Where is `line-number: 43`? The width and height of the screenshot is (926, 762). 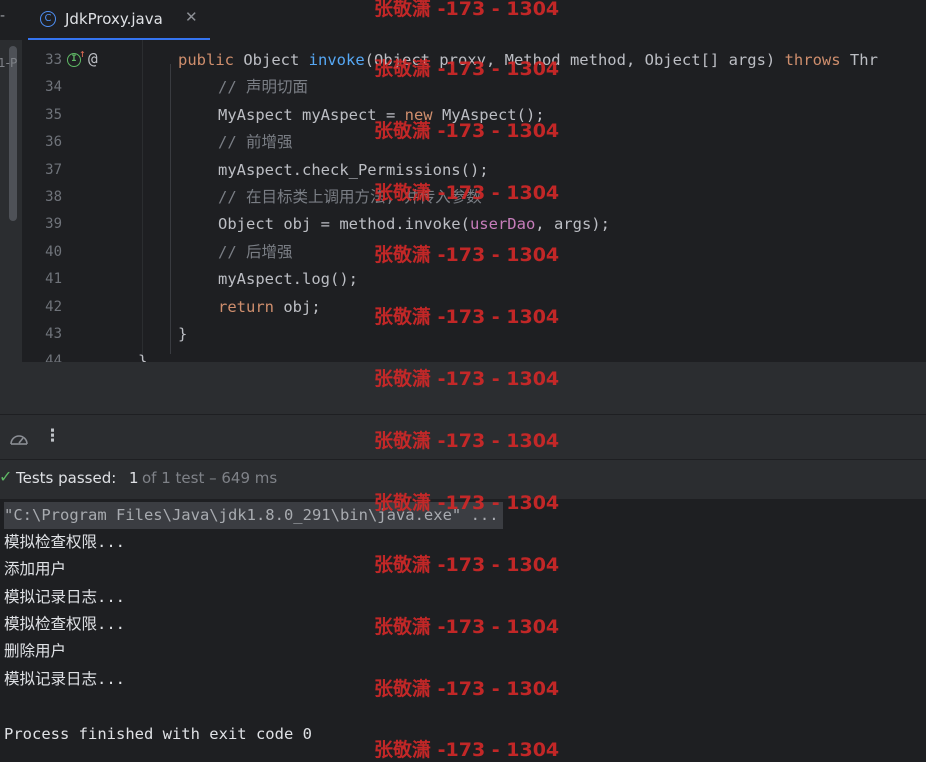
line-number: 43 is located at coordinates (53, 334).